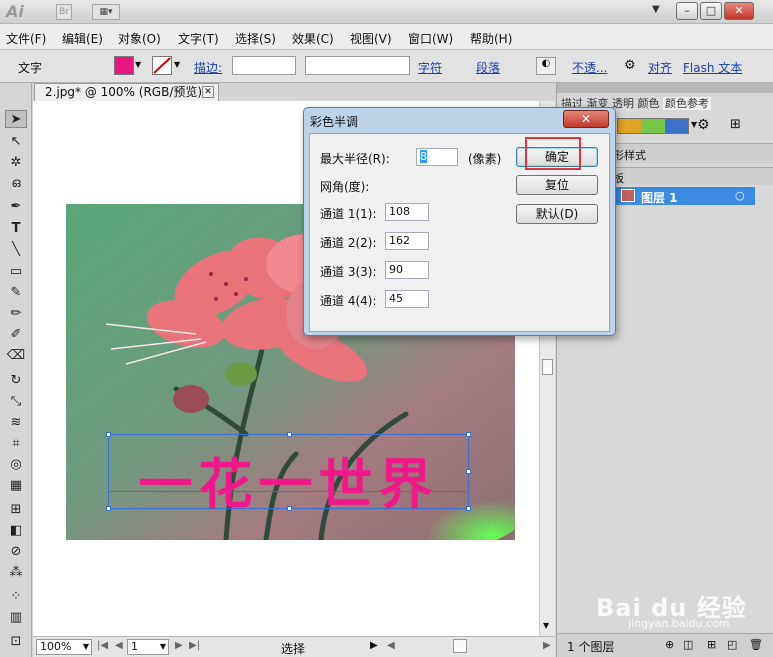 The height and width of the screenshot is (657, 773). I want to click on scroll-down-icon: ▼, so click(546, 625).